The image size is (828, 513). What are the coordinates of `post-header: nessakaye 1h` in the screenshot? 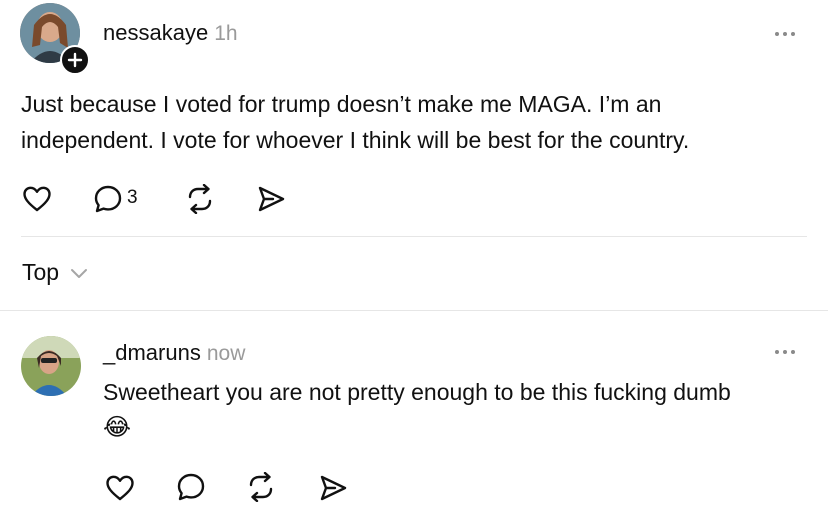 It's located at (170, 33).